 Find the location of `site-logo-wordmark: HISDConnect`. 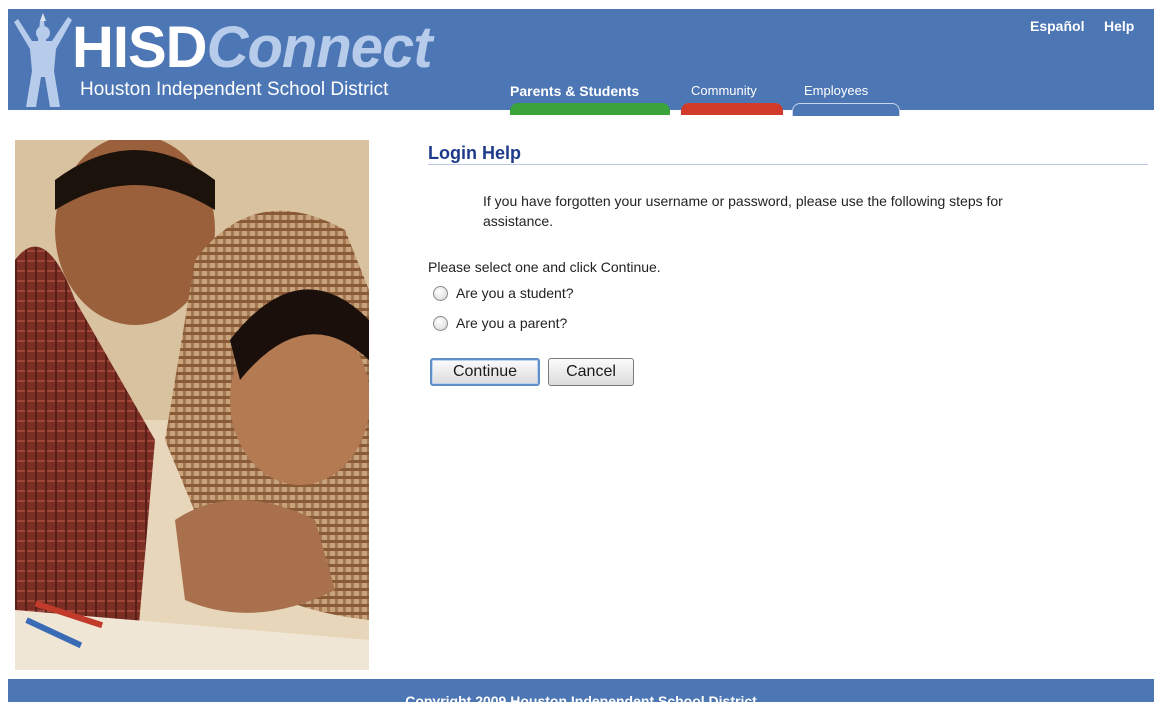

site-logo-wordmark: HISDConnect is located at coordinates (252, 48).